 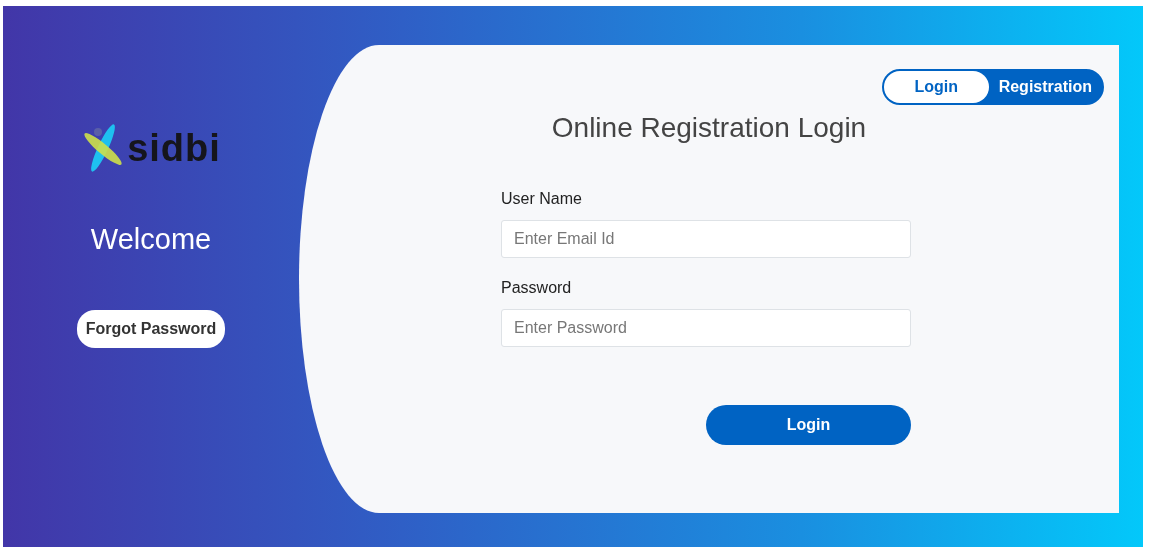 What do you see at coordinates (1045, 87) in the screenshot?
I see `toggle-tab: Registration` at bounding box center [1045, 87].